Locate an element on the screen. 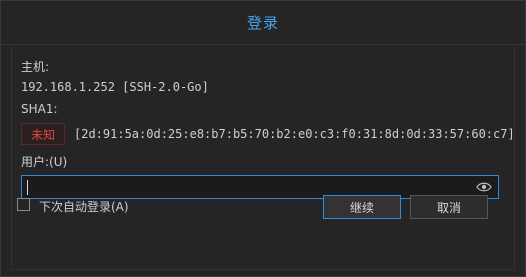 Image resolution: width=526 pixels, height=277 pixels. eye-icon is located at coordinates (484, 187).